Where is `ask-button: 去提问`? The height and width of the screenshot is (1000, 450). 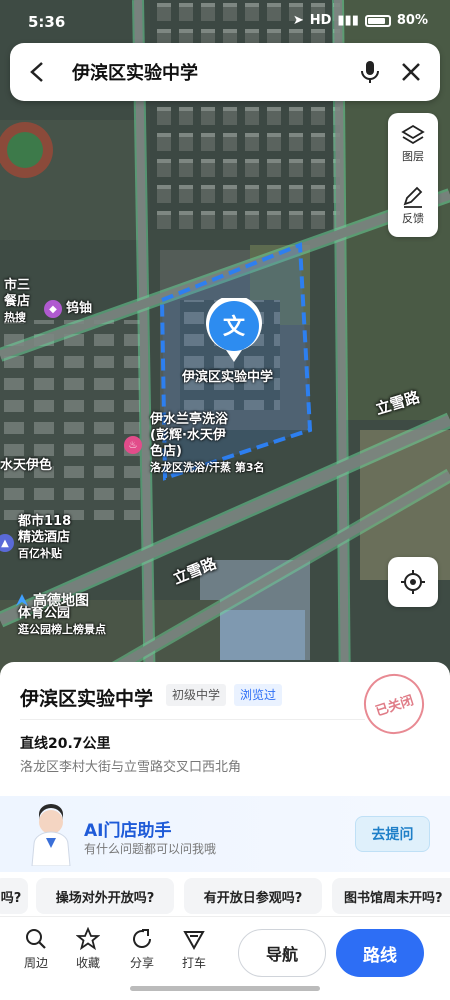 ask-button: 去提问 is located at coordinates (392, 834).